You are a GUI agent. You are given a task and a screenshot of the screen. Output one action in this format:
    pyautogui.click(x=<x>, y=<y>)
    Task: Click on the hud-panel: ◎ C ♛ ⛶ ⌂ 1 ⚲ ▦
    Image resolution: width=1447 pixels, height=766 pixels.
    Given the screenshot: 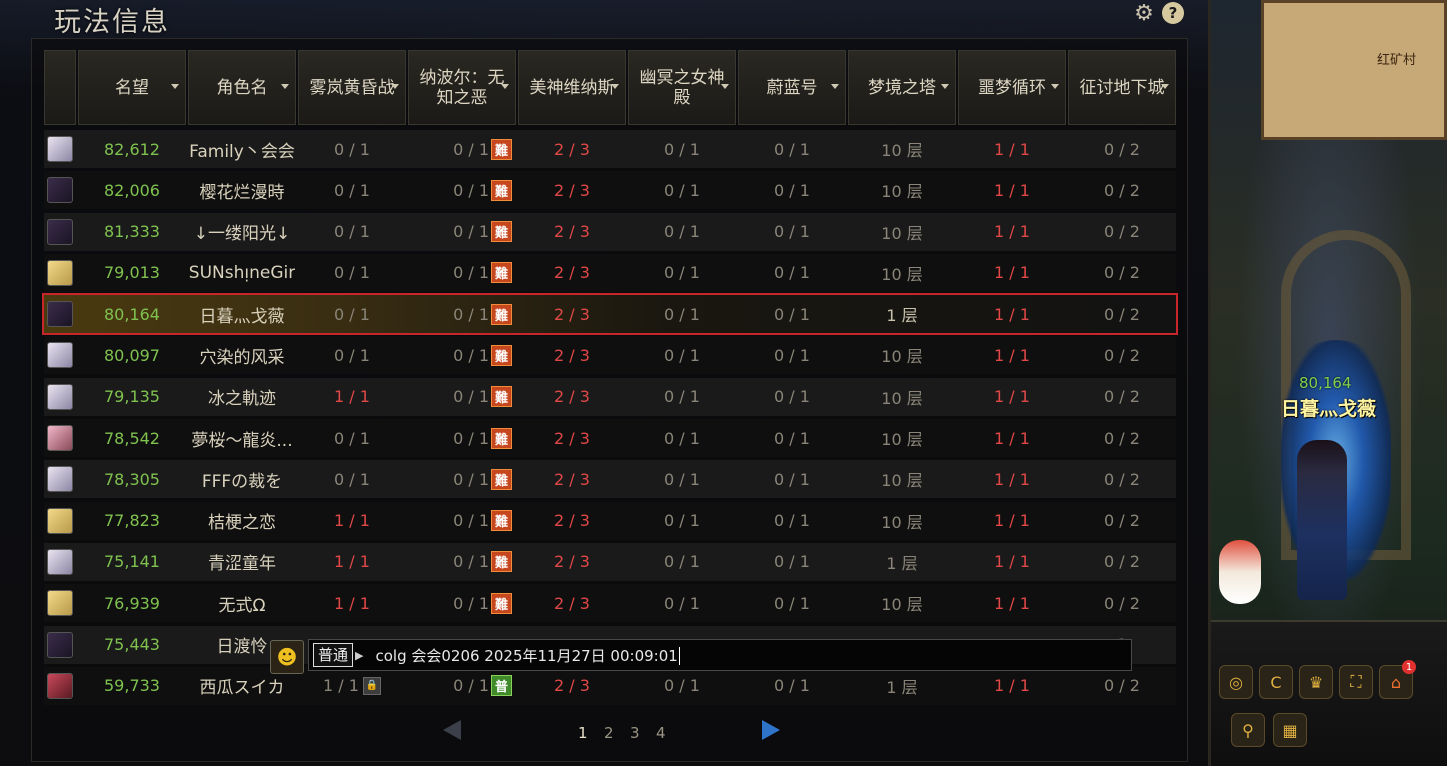 What is the action you would take?
    pyautogui.click(x=1329, y=693)
    